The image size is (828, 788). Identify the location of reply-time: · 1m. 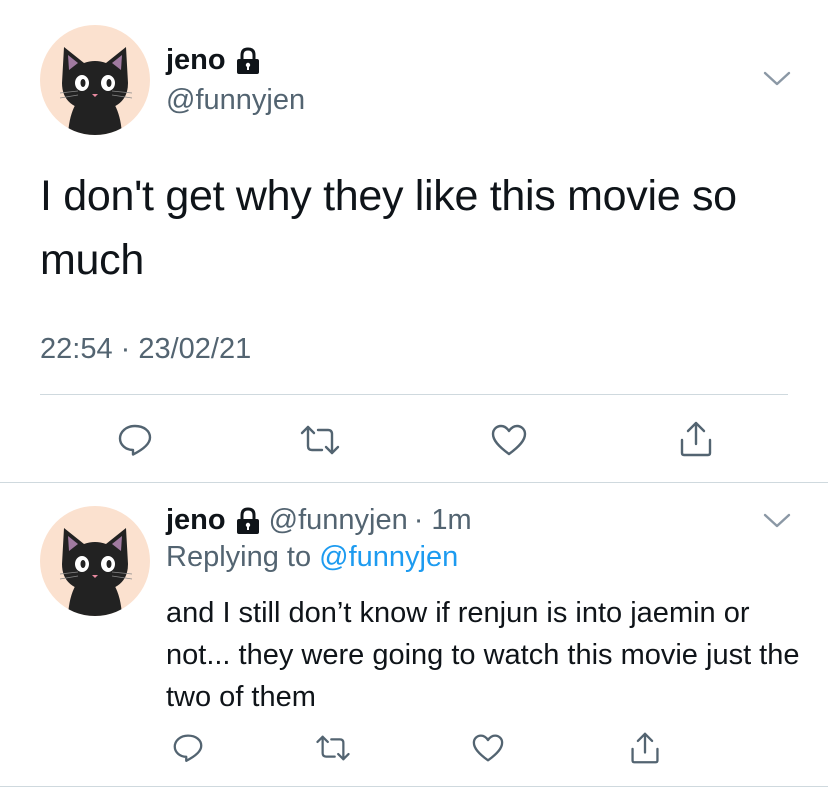
(443, 520).